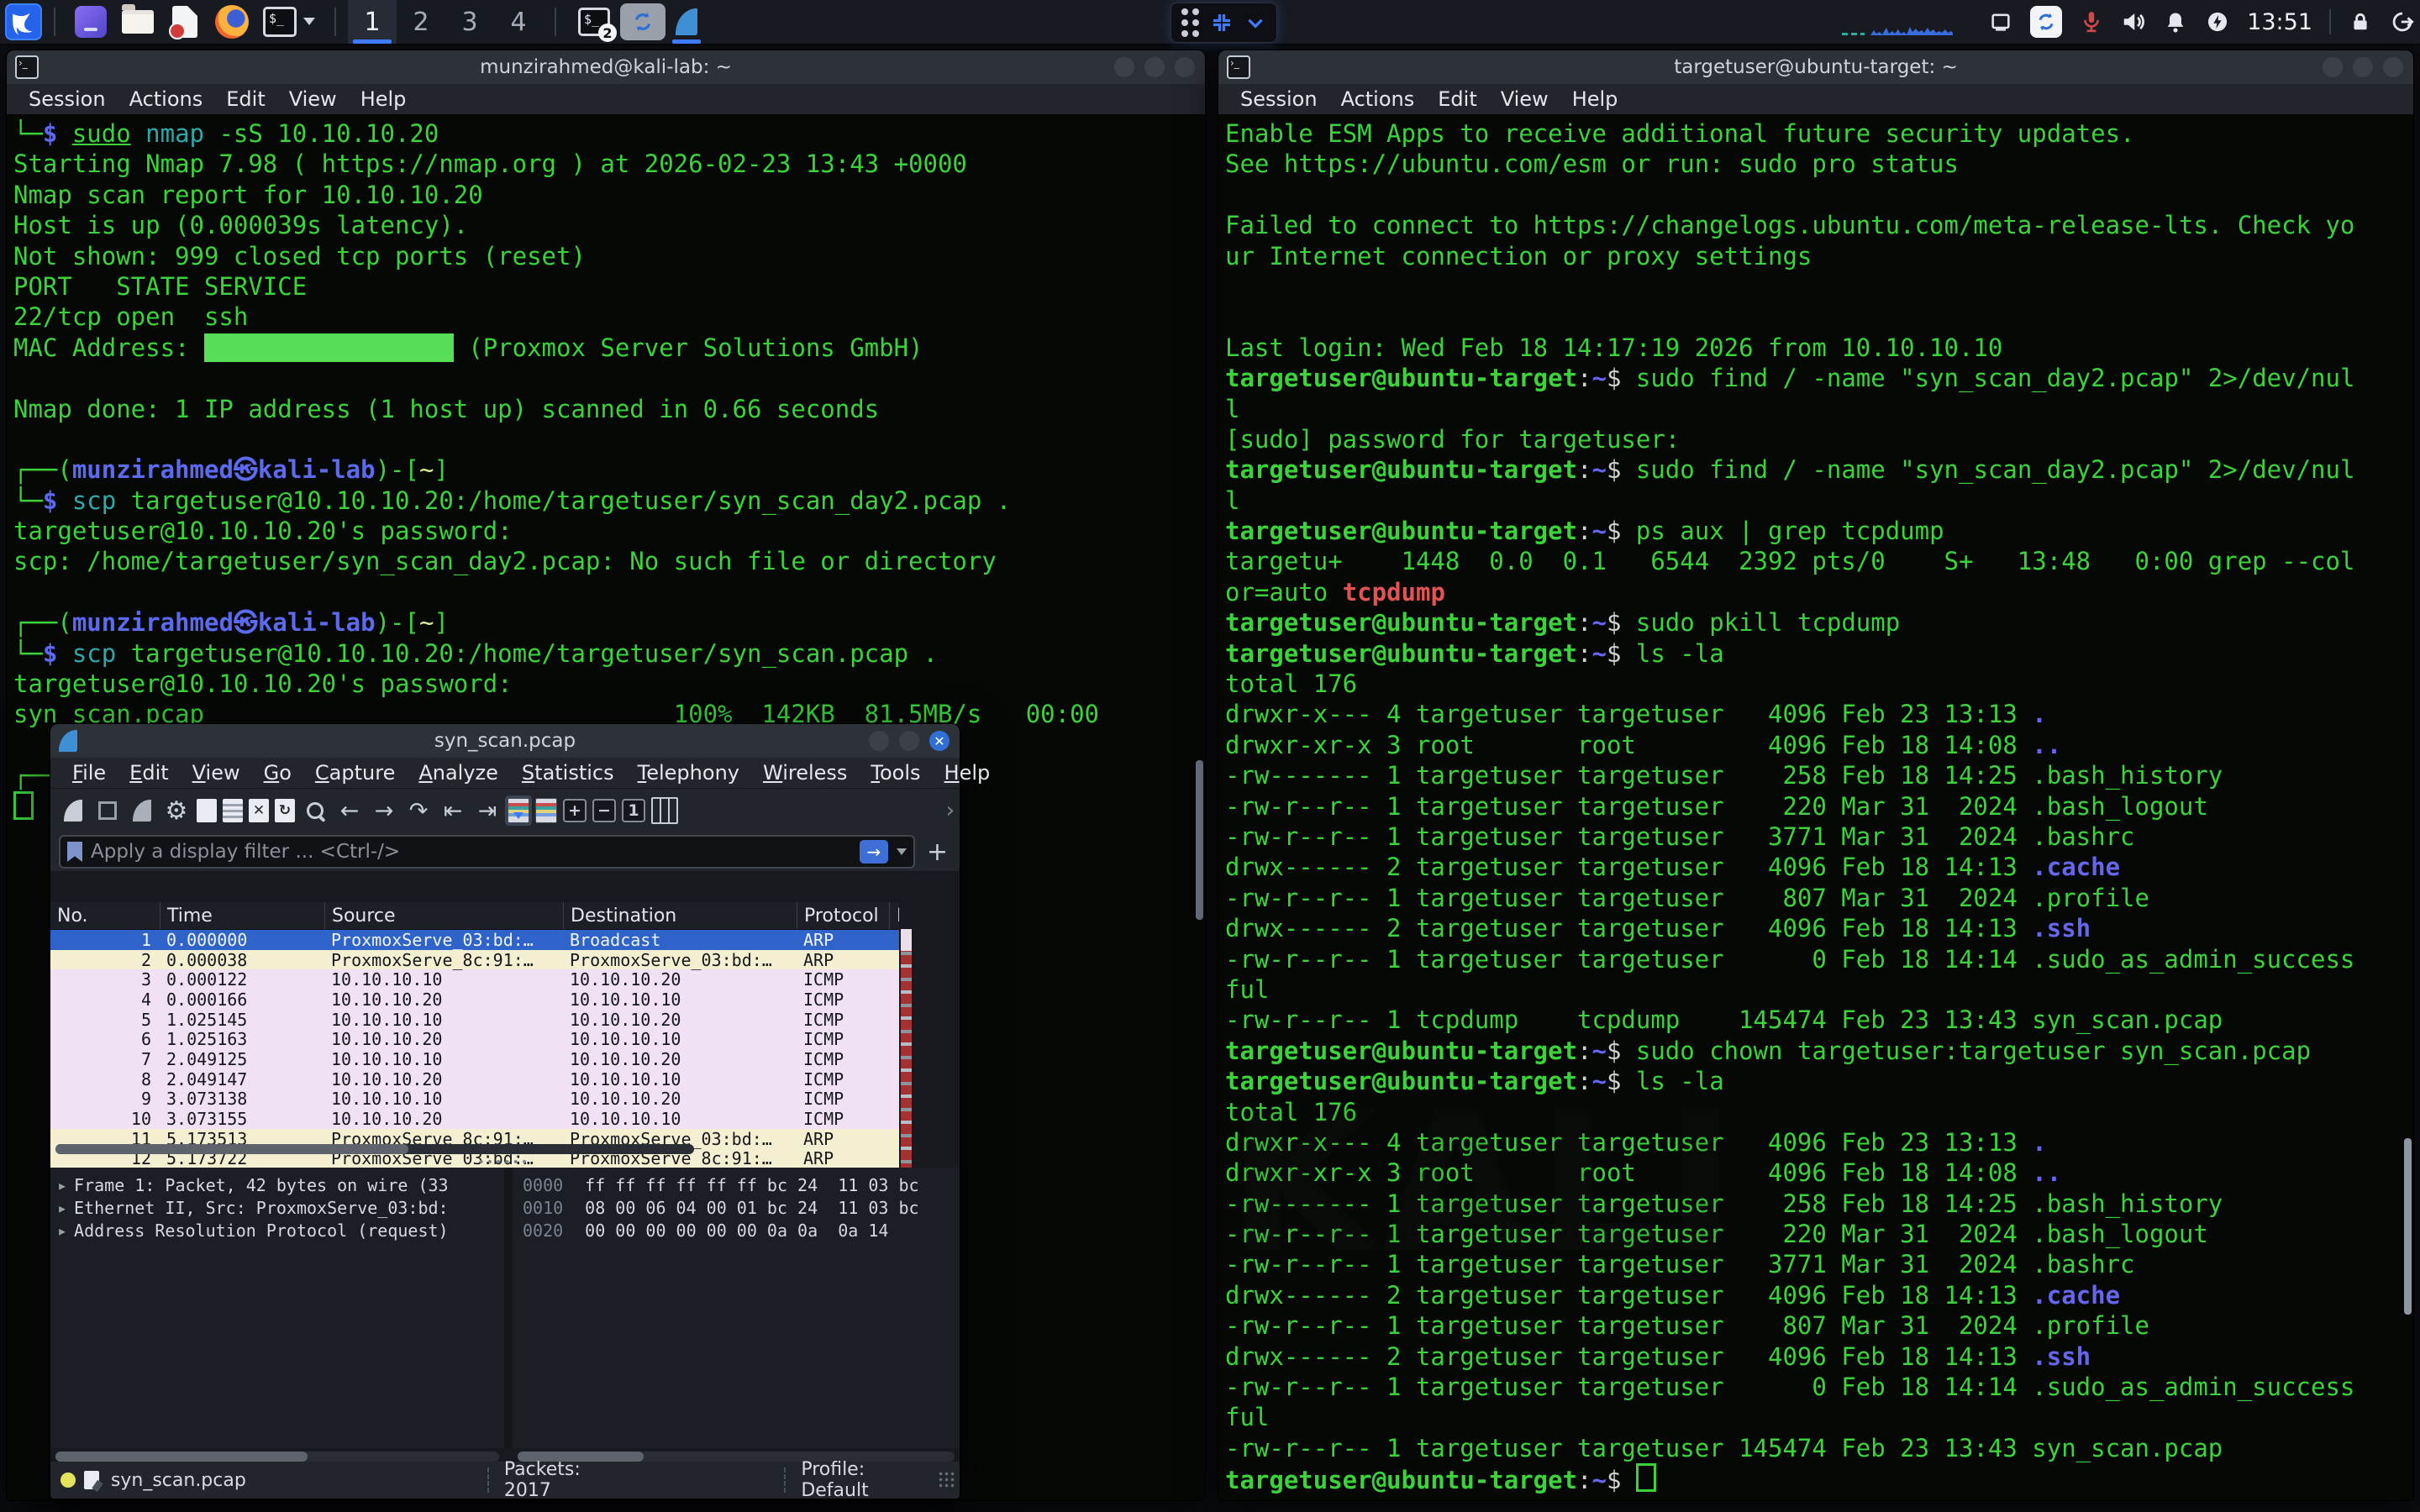 This screenshot has height=1512, width=2420. I want to click on menu-item-statistics: Statistics, so click(568, 773).